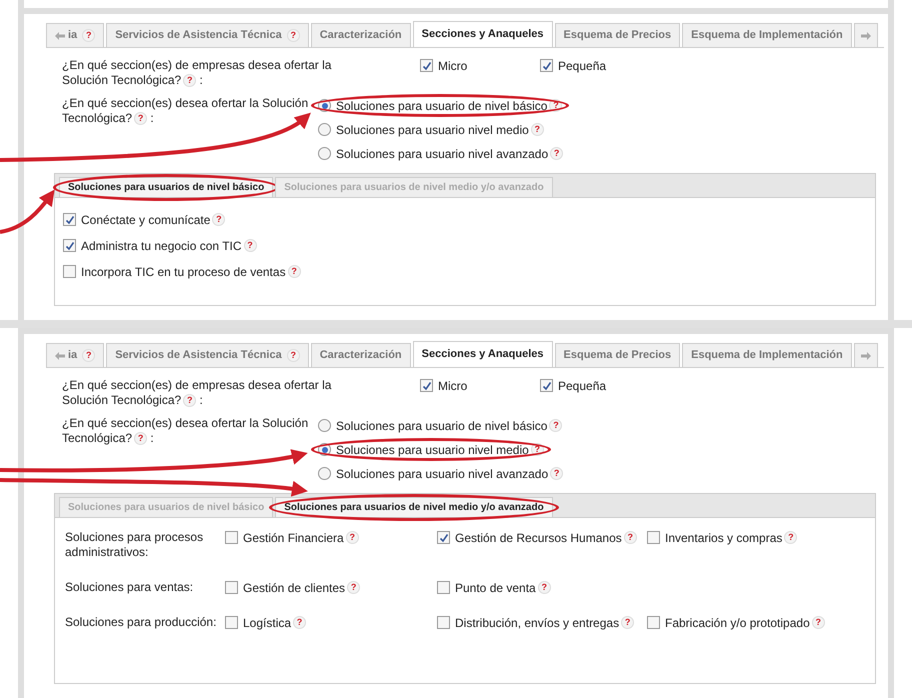 The width and height of the screenshot is (912, 698). I want to click on checkbox-label: Punto de venta, so click(495, 588).